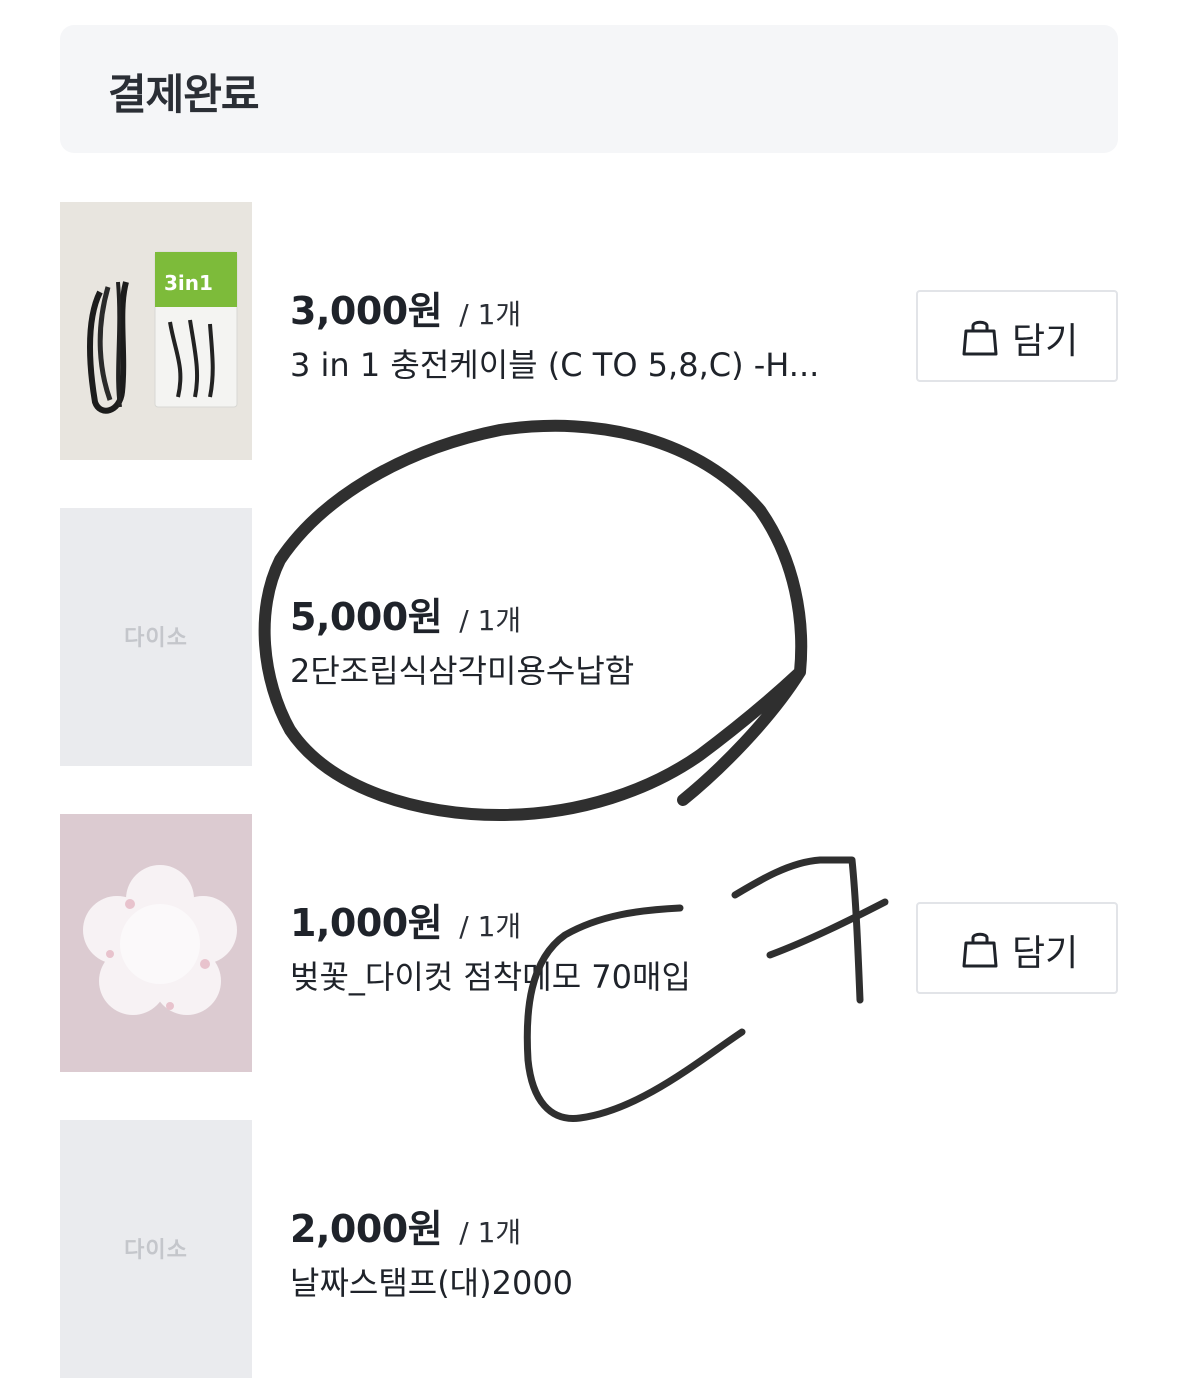 The width and height of the screenshot is (1179, 1383). What do you see at coordinates (366, 617) in the screenshot?
I see `item-price: 5,000원` at bounding box center [366, 617].